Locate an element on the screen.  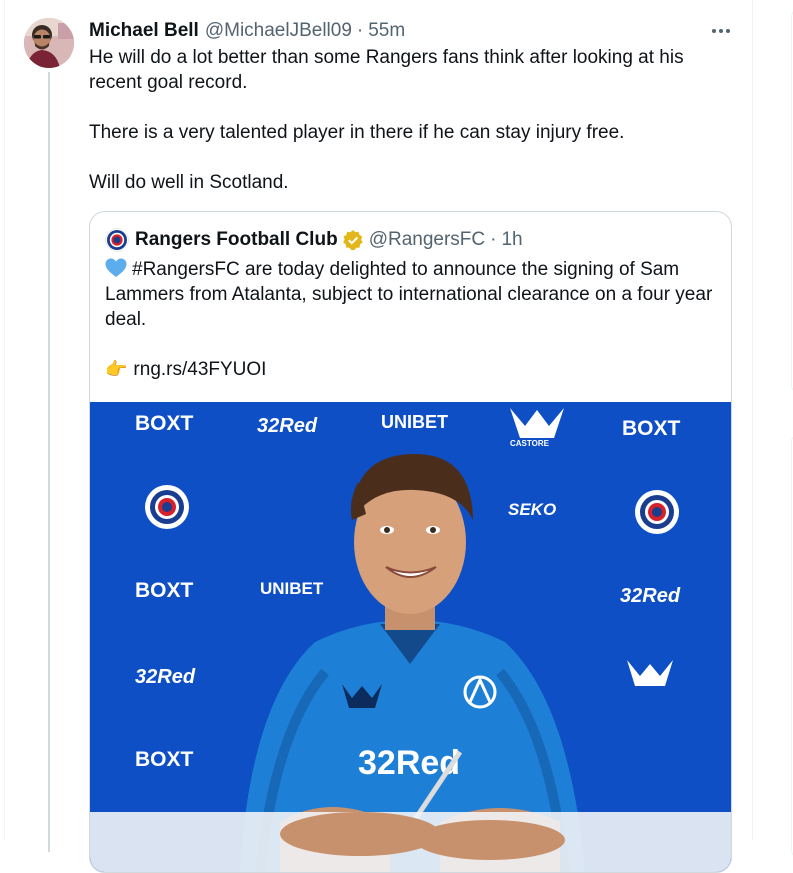
quoted-author-handle: @RangersFC is located at coordinates (427, 240).